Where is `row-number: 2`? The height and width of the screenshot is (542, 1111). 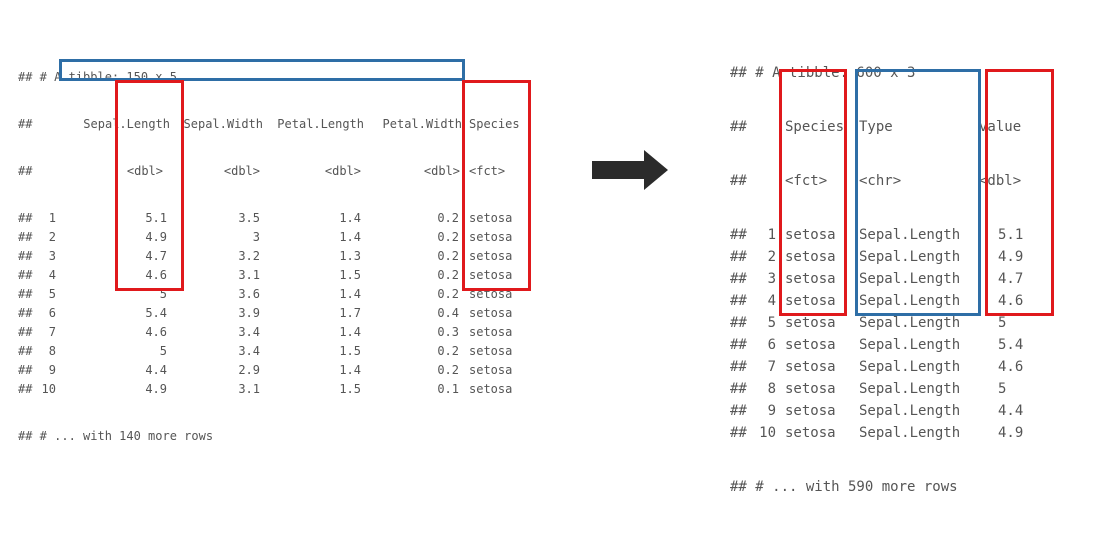
row-number: 2 is located at coordinates (52, 237).